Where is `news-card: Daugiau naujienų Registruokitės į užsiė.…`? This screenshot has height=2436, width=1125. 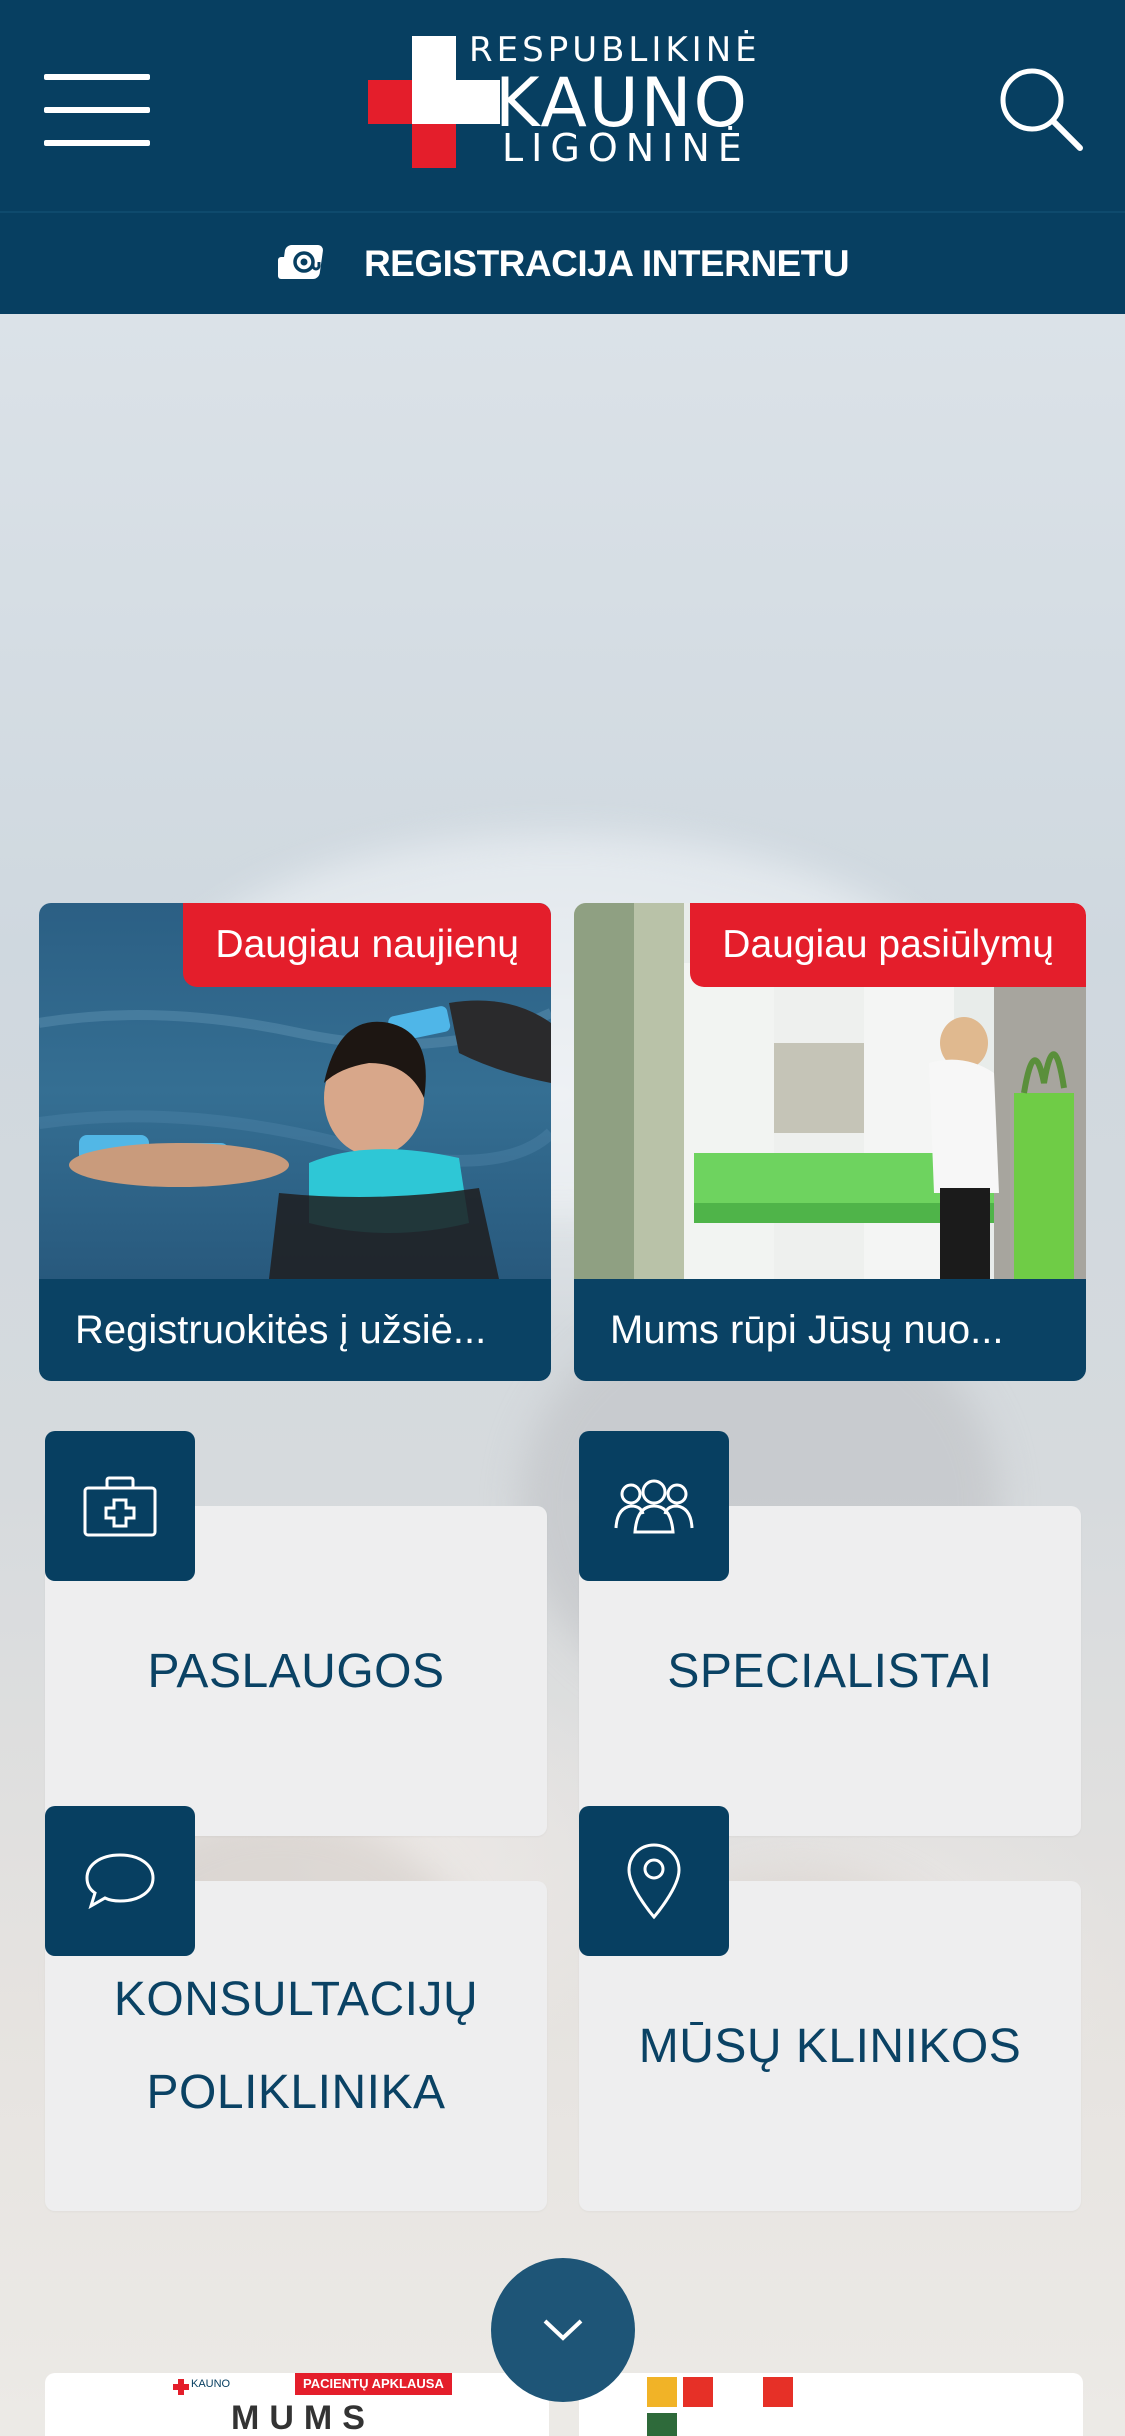
news-card: Daugiau naujienų Registruokitės į užsiė.… is located at coordinates (295, 1142).